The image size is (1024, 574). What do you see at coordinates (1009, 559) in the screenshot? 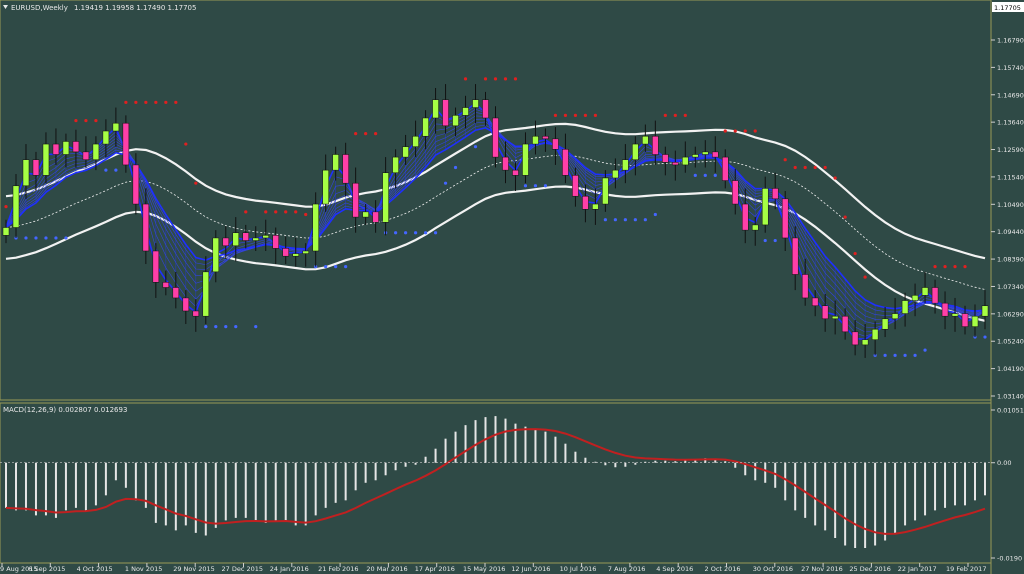
I see `macd-tick-label: -0.0190` at bounding box center [1009, 559].